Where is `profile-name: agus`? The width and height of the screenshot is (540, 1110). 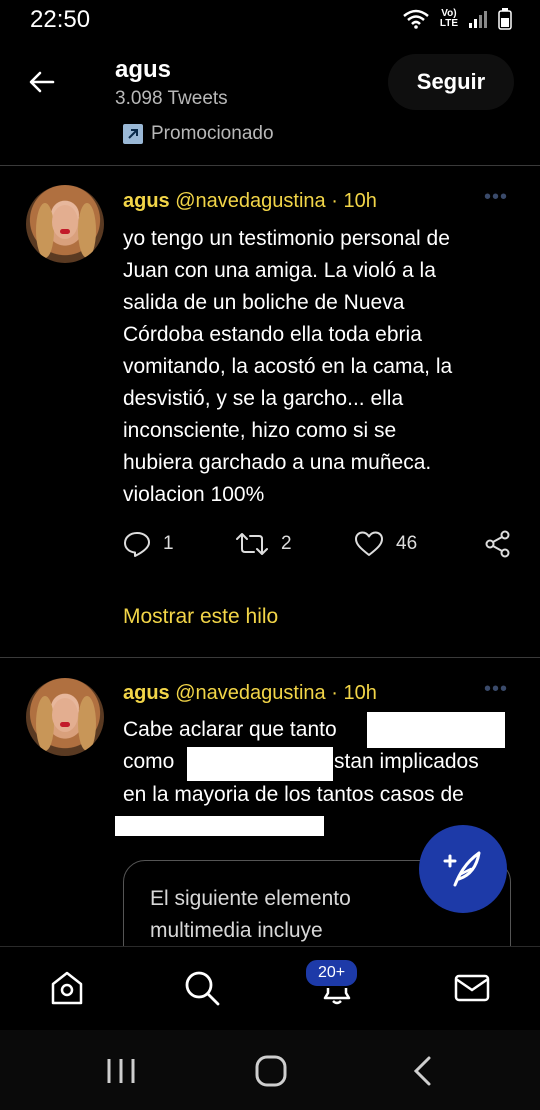 profile-name: agus is located at coordinates (143, 69).